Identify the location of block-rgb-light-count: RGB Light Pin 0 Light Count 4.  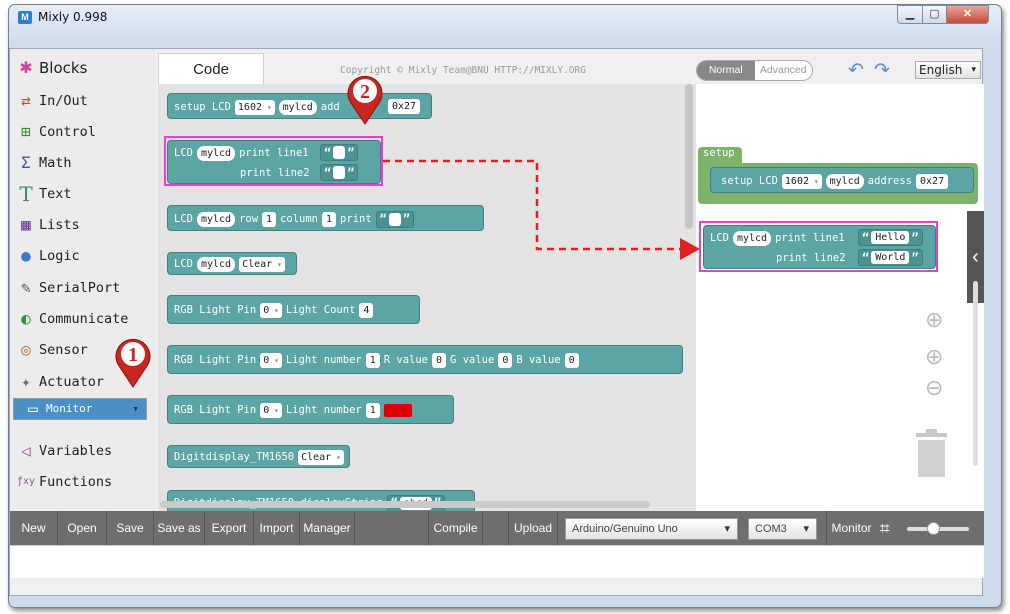
(293, 309).